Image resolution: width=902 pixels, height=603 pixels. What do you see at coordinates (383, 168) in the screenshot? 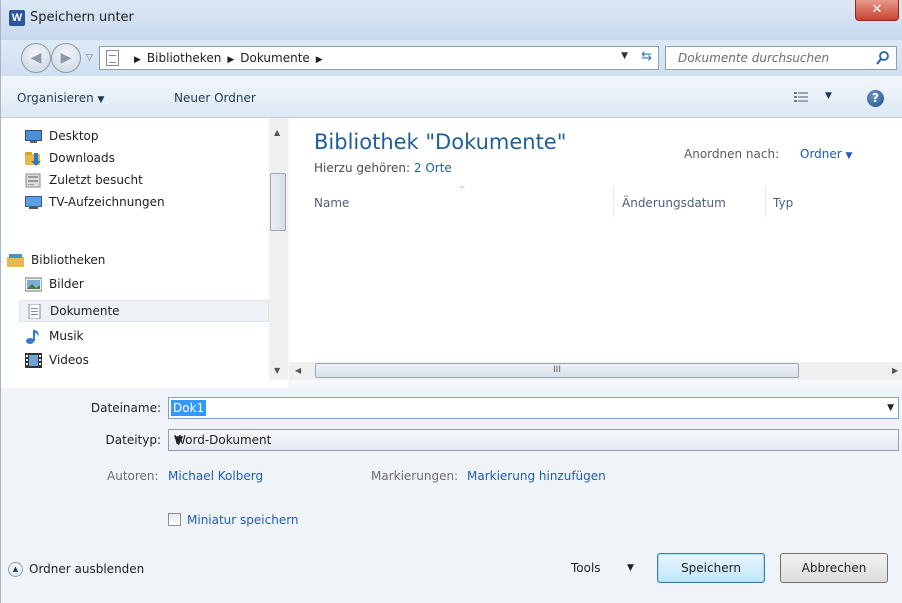
I see `library-includes: Hierzu gehören: 2 Orte` at bounding box center [383, 168].